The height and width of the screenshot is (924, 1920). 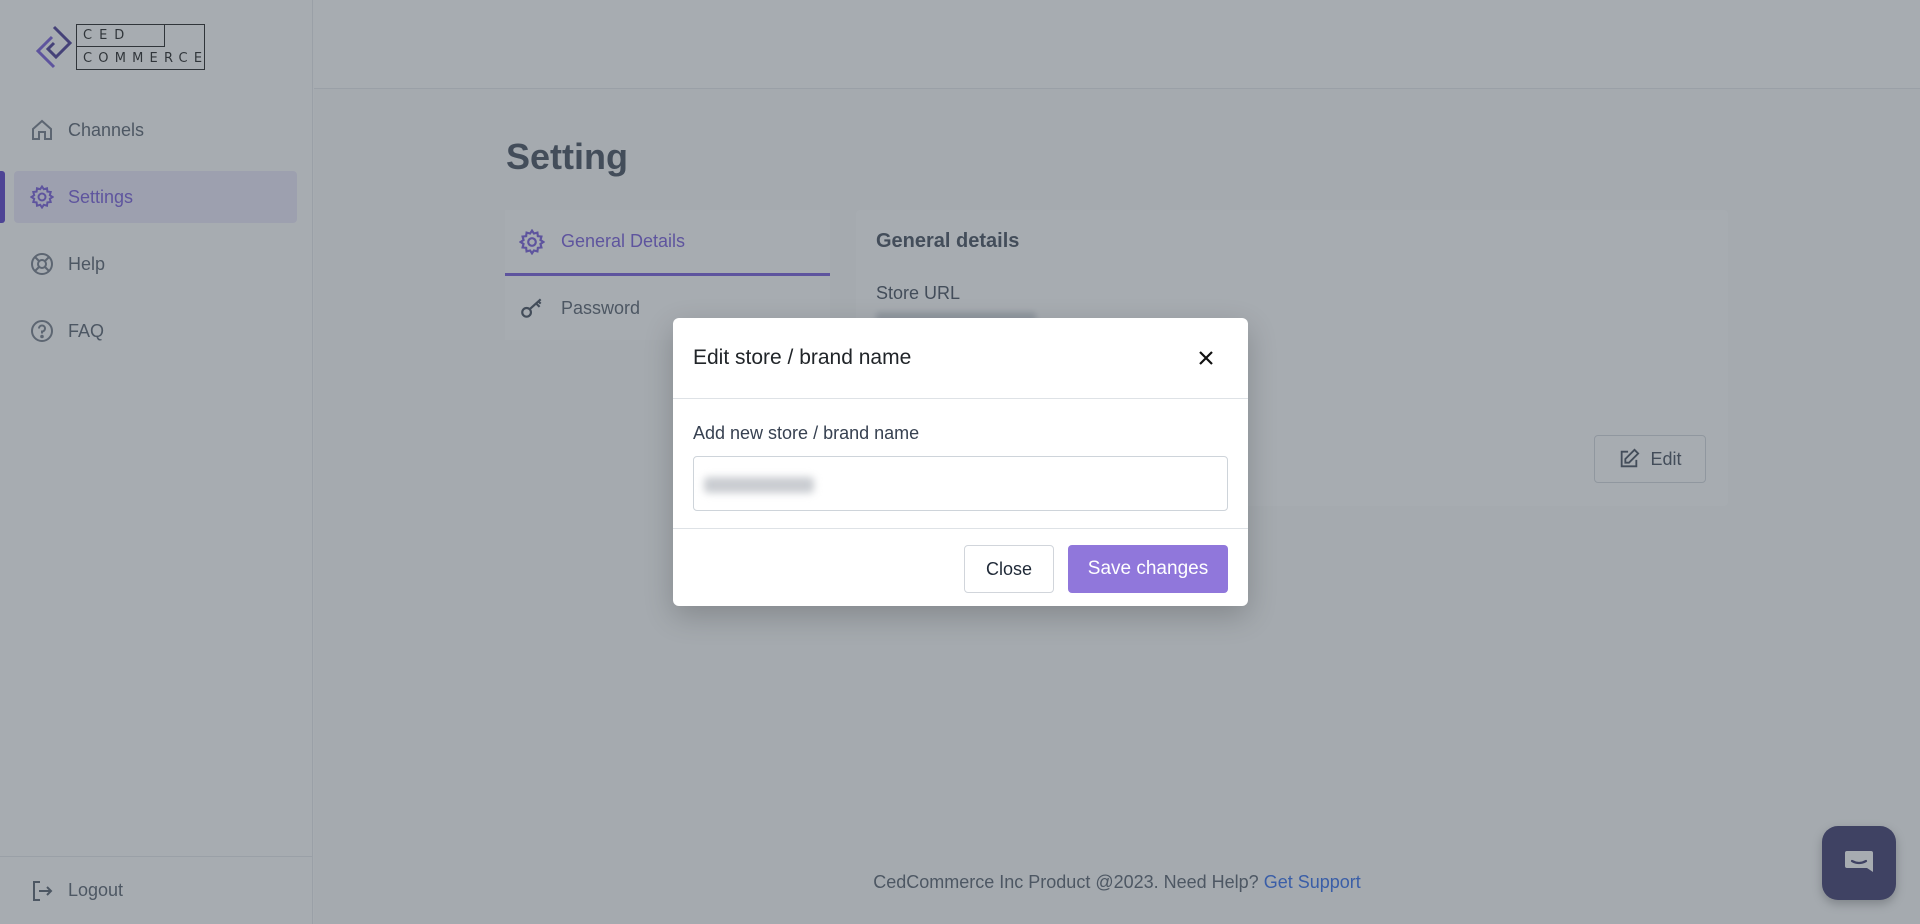 What do you see at coordinates (1009, 569) in the screenshot?
I see `close-button: Close` at bounding box center [1009, 569].